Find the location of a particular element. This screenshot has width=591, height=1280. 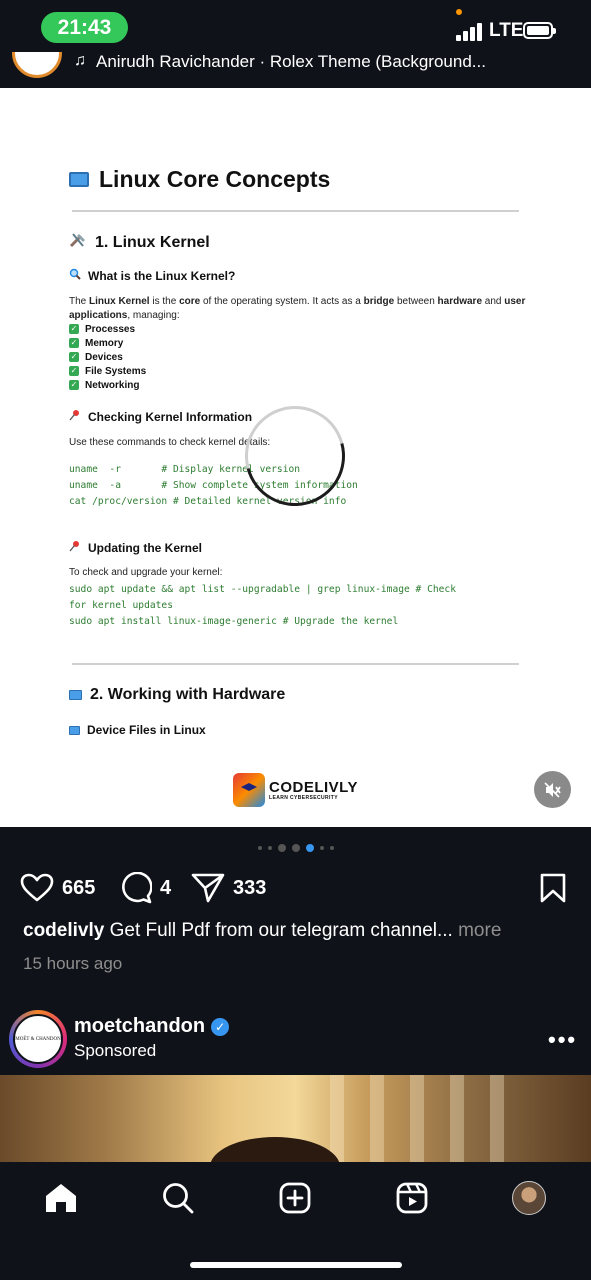

doc-title: Linux Core Concepts is located at coordinates (215, 179).